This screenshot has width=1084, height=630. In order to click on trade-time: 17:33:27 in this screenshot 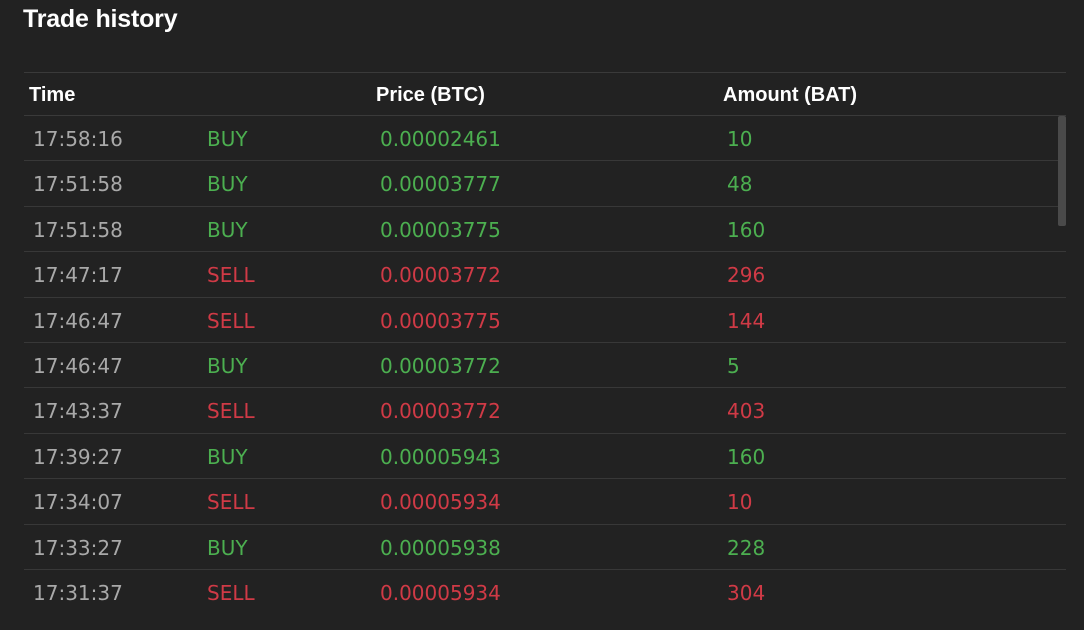, I will do `click(78, 547)`.